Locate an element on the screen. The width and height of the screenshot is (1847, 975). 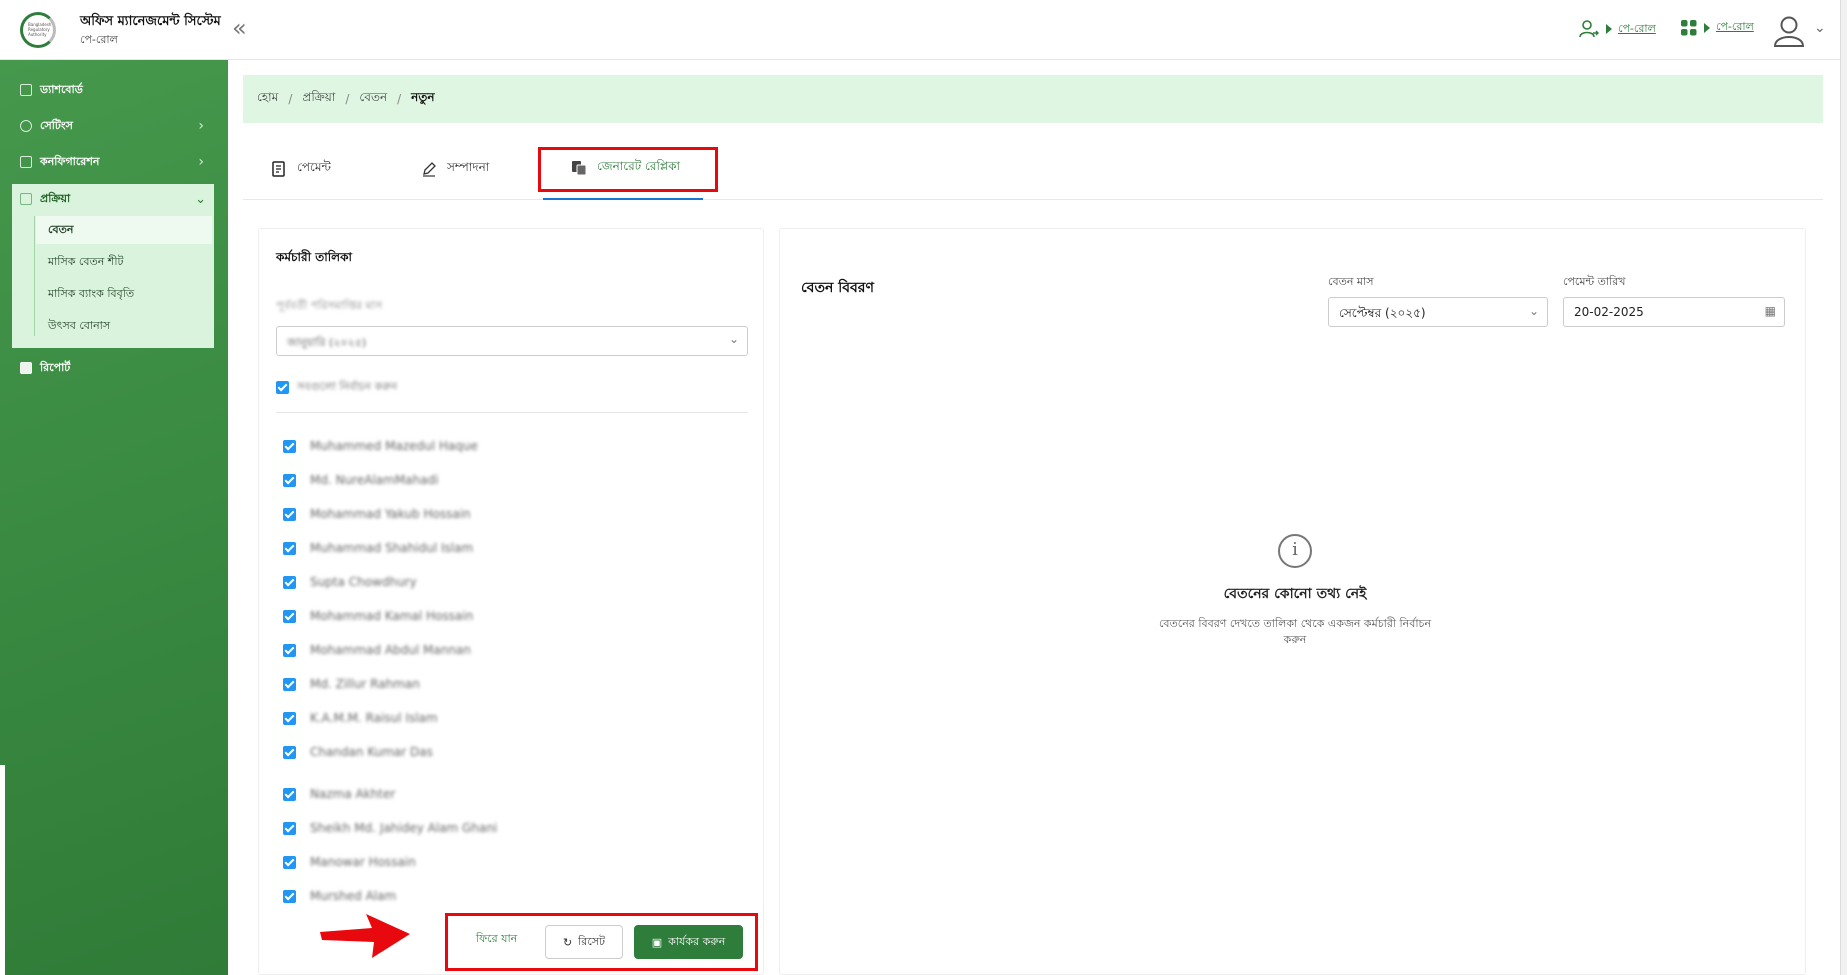
logo-caption: Bangladesh Regulatory Authority is located at coordinates (40, 29).